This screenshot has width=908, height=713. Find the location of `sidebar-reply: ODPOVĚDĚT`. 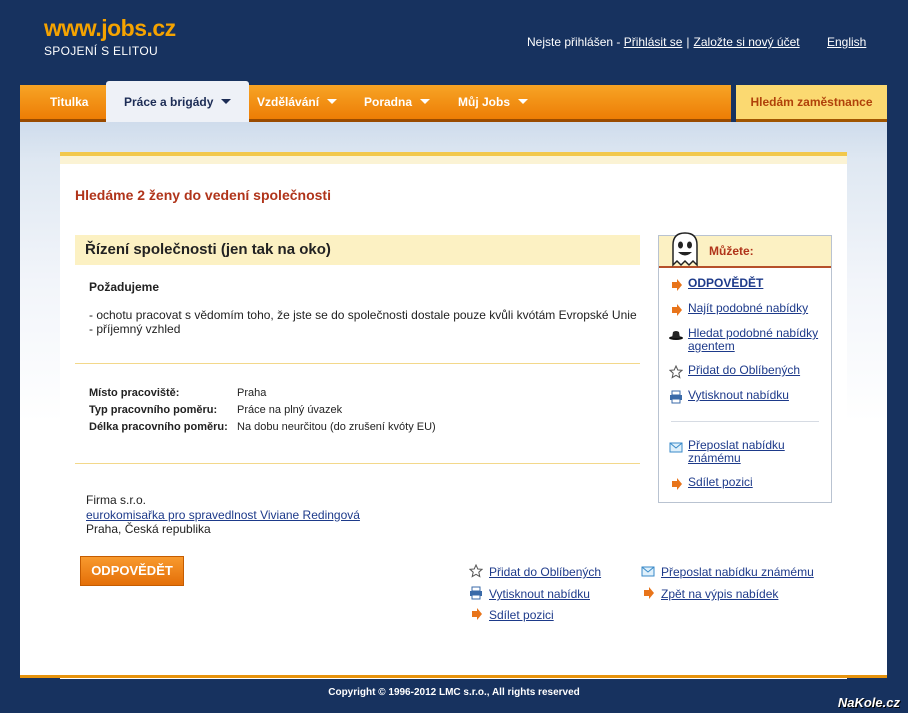

sidebar-reply: ODPOVĚDĚT is located at coordinates (716, 284).